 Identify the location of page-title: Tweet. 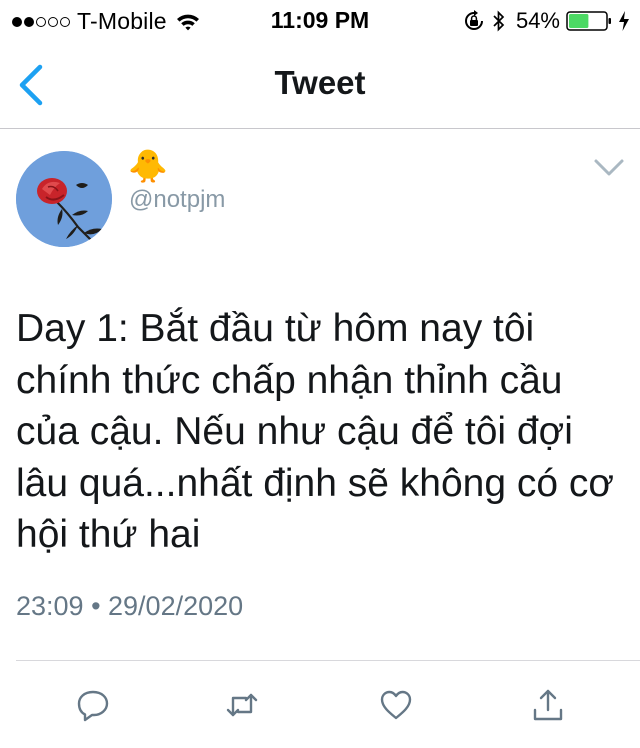
(320, 82).